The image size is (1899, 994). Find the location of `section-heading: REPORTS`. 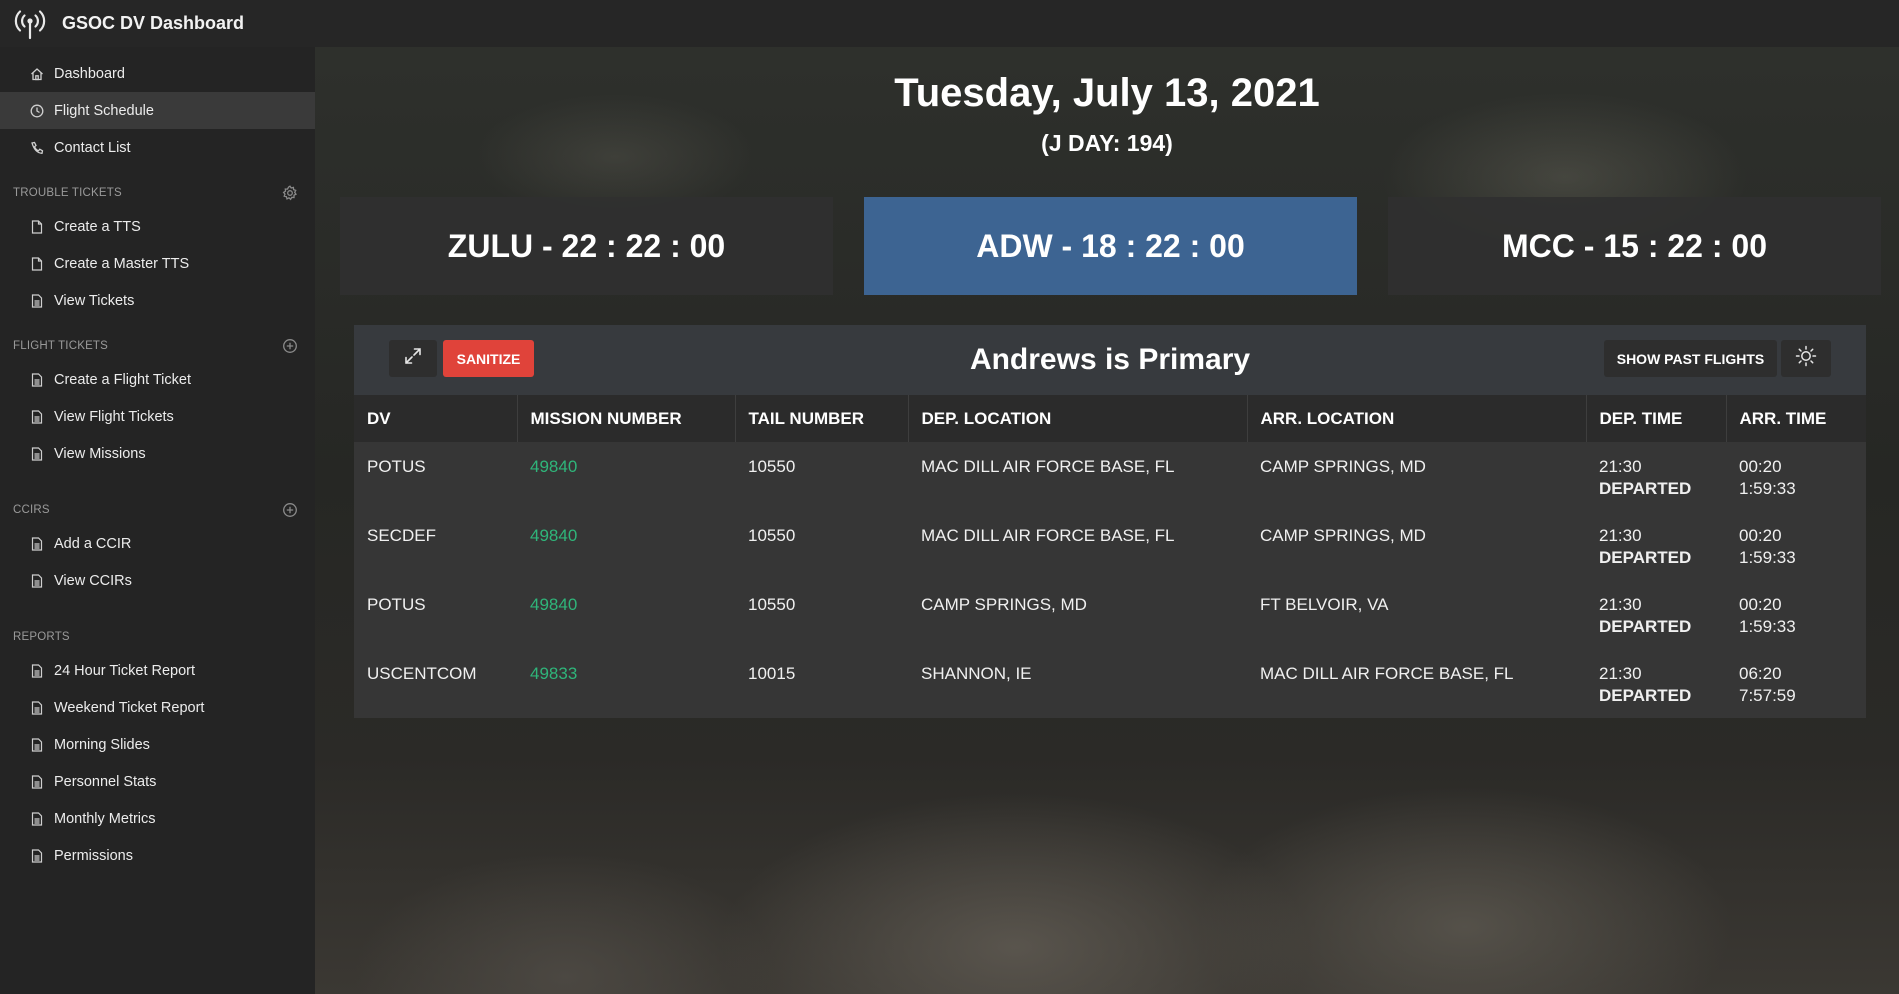

section-heading: REPORTS is located at coordinates (41, 637).